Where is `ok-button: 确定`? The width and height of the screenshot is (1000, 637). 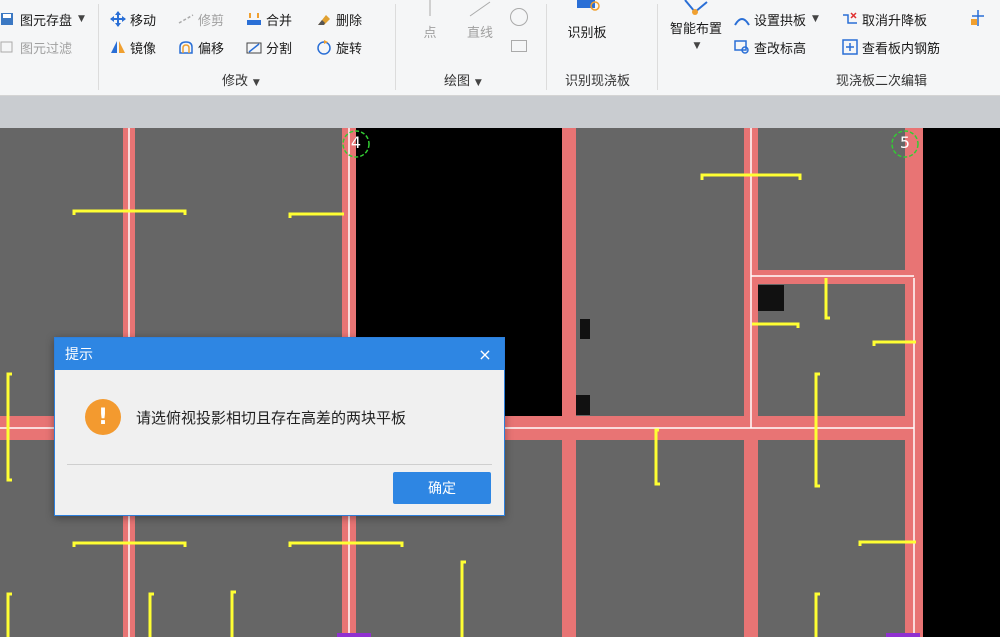 ok-button: 确定 is located at coordinates (442, 488).